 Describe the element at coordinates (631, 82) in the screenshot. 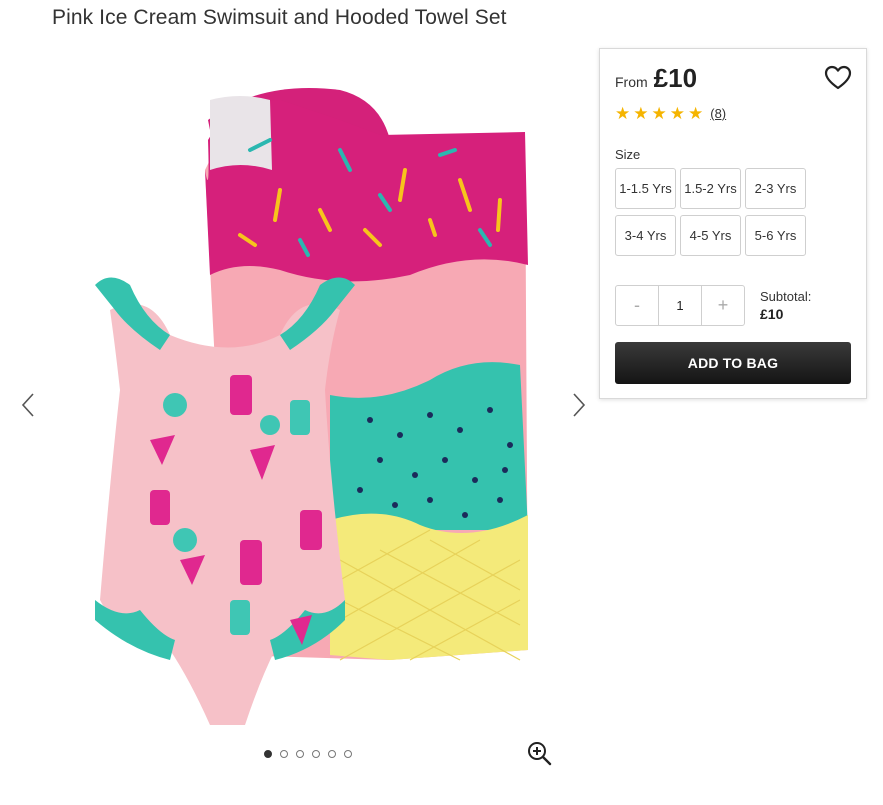

I see `price-prefix: From` at that location.